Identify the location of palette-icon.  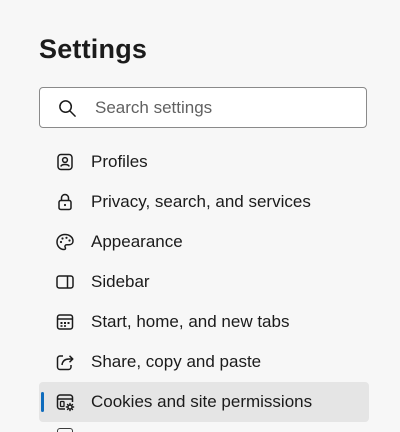
(65, 242).